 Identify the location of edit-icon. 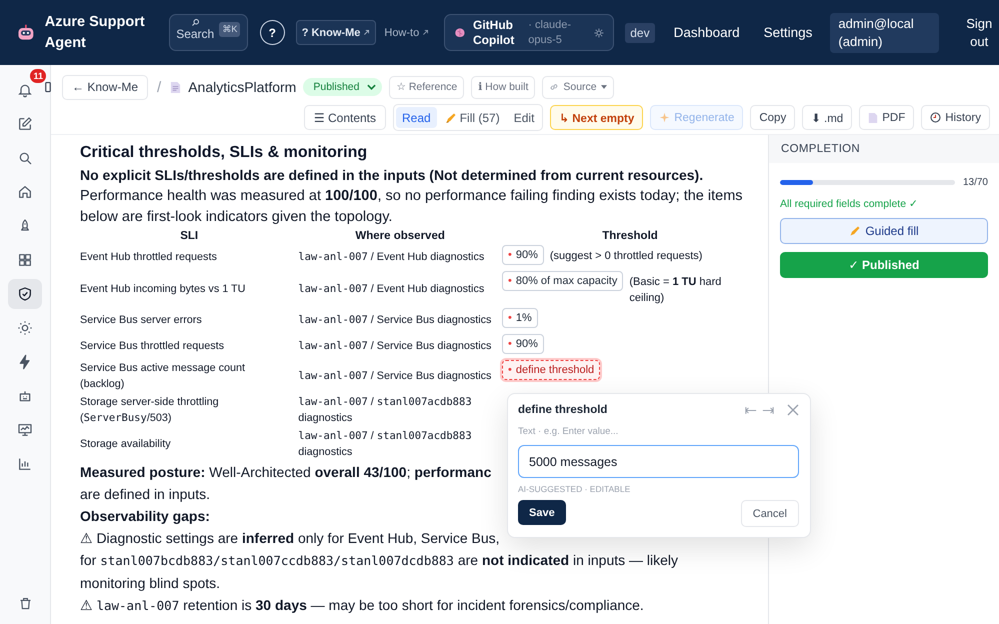
(25, 124).